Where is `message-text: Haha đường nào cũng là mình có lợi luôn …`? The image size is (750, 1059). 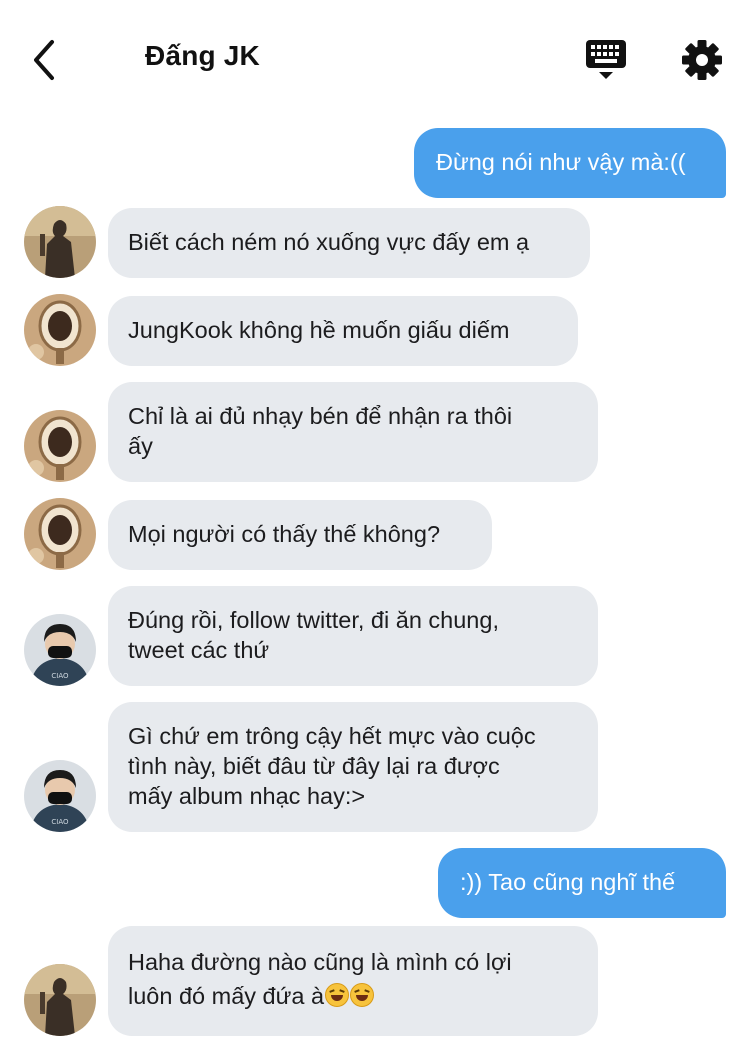 message-text: Haha đường nào cũng là mình có lợi luôn … is located at coordinates (320, 979).